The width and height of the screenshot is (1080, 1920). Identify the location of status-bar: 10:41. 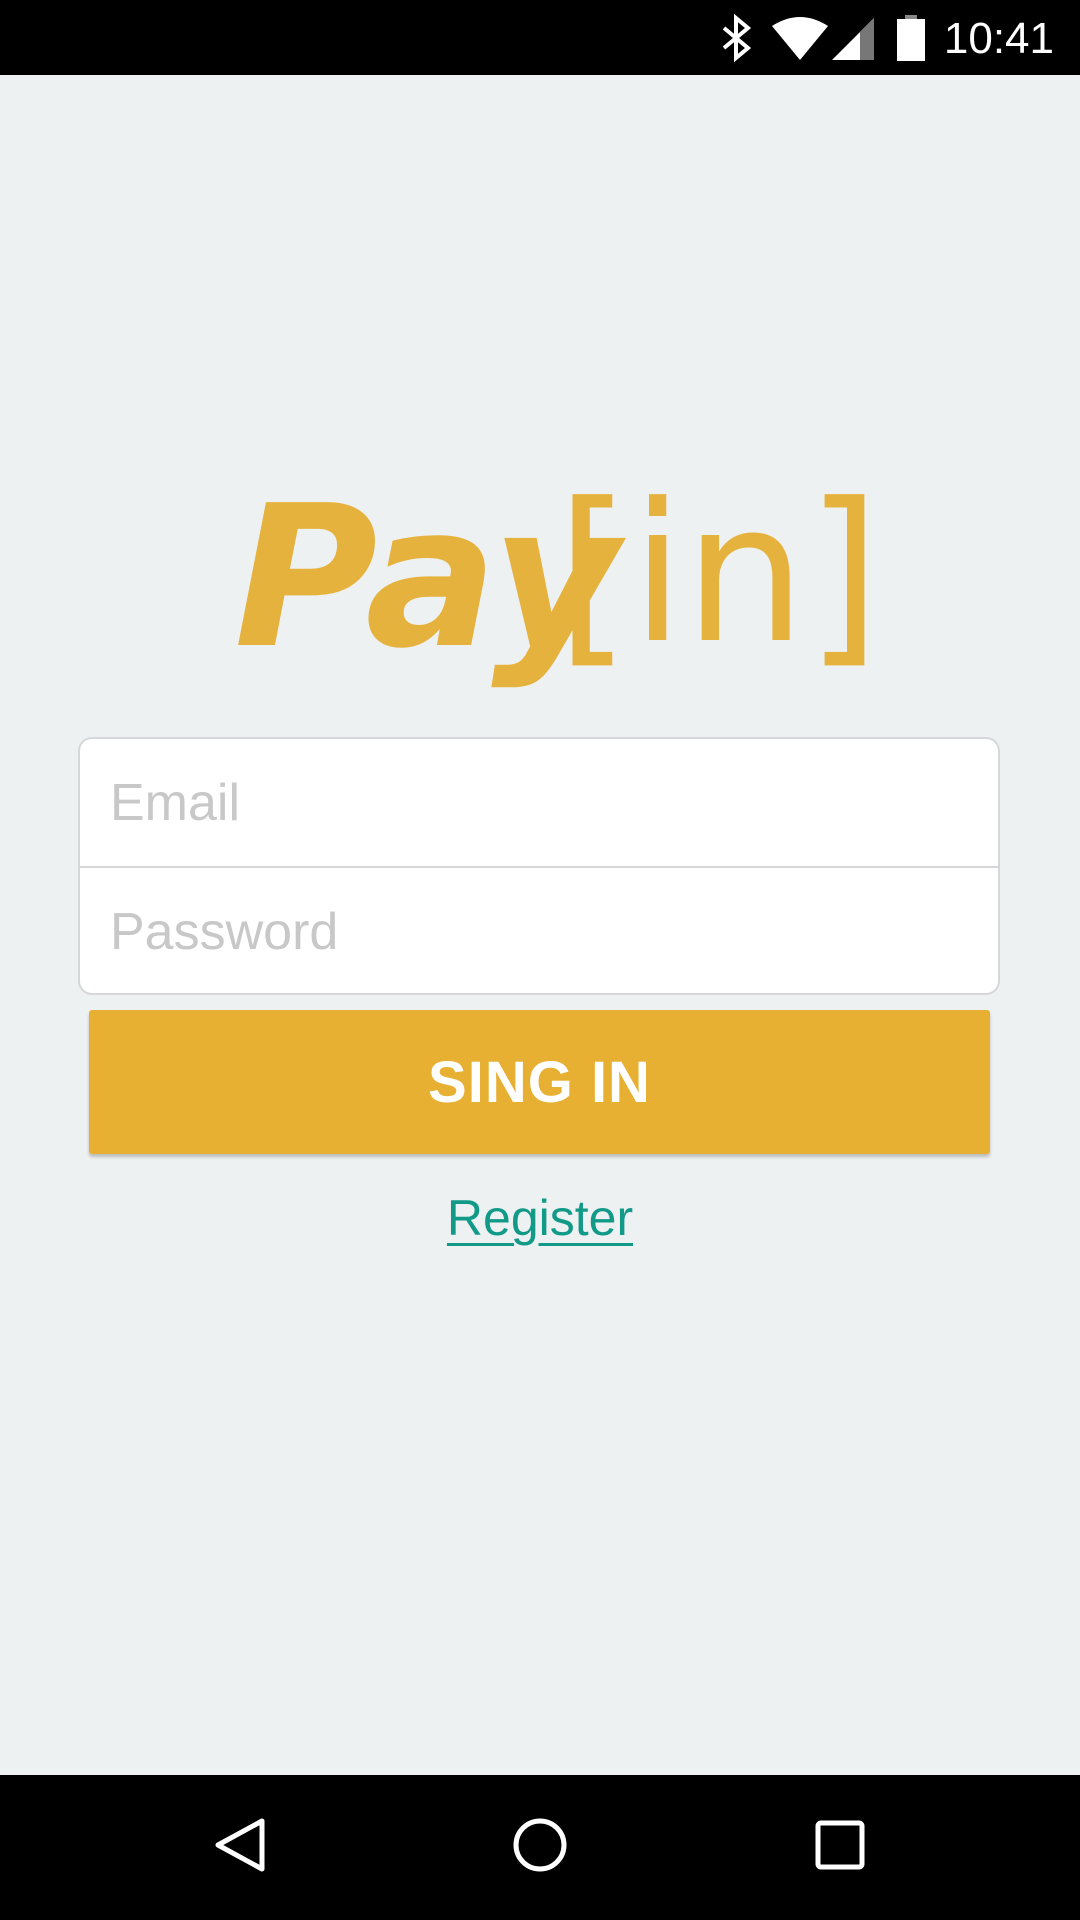
(540, 37).